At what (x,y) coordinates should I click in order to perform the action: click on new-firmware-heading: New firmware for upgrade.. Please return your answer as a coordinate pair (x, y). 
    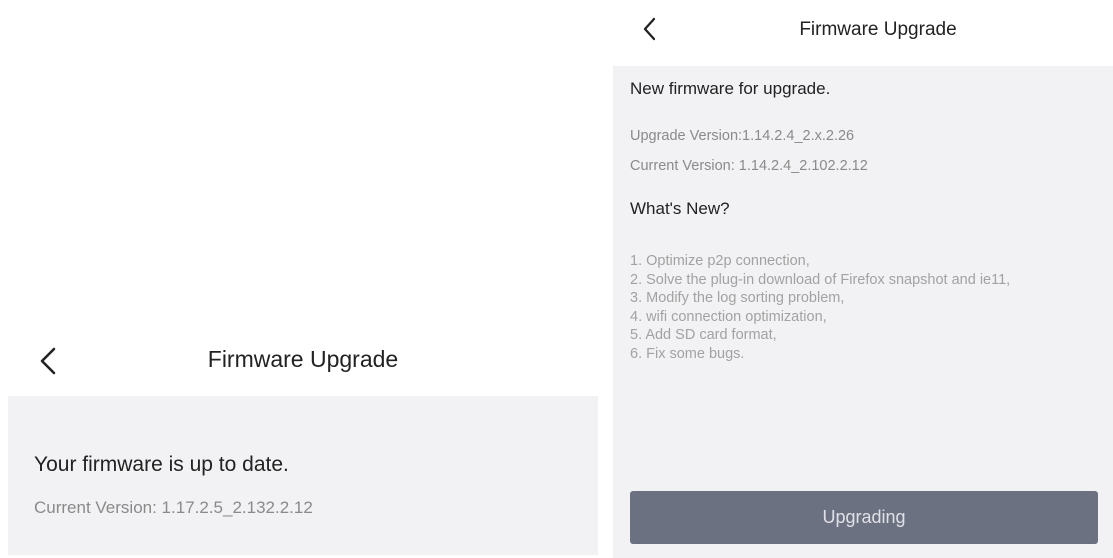
    Looking at the image, I should click on (730, 88).